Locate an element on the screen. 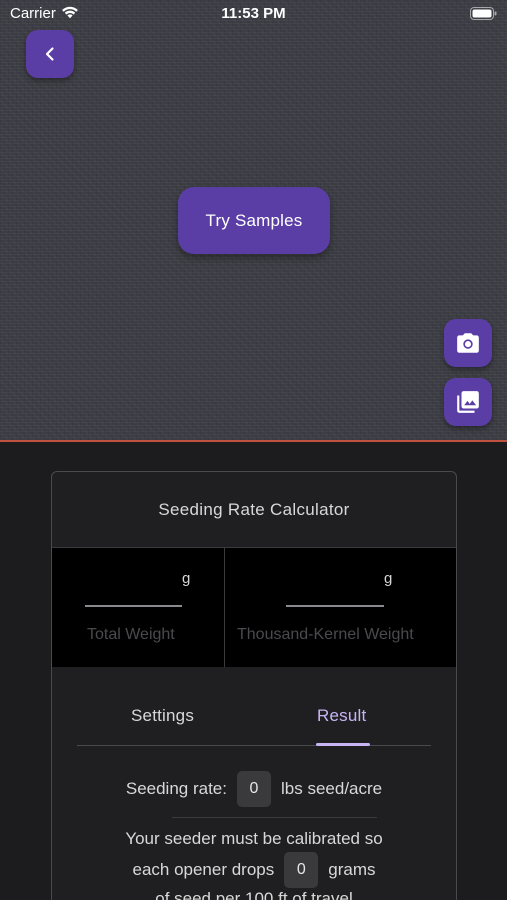 The image size is (507, 900). calibration-text-1: Your seeder must be calibrated so is located at coordinates (254, 838).